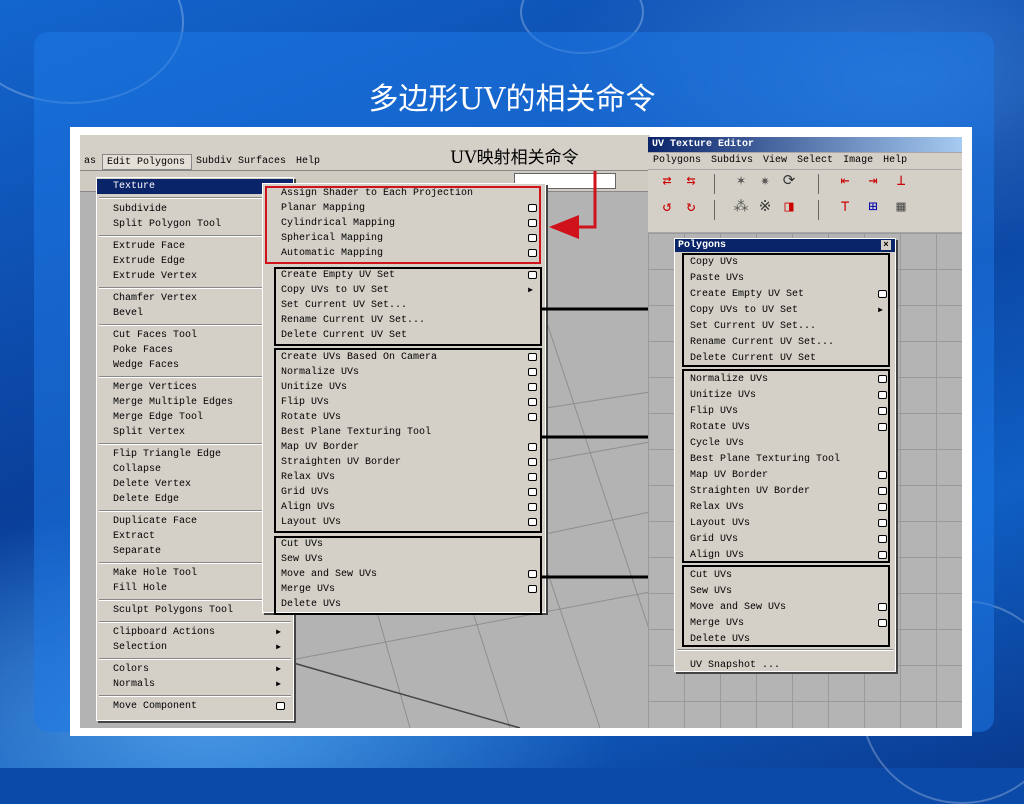  I want to click on uv-menu-polygons: Polygons, so click(677, 161).